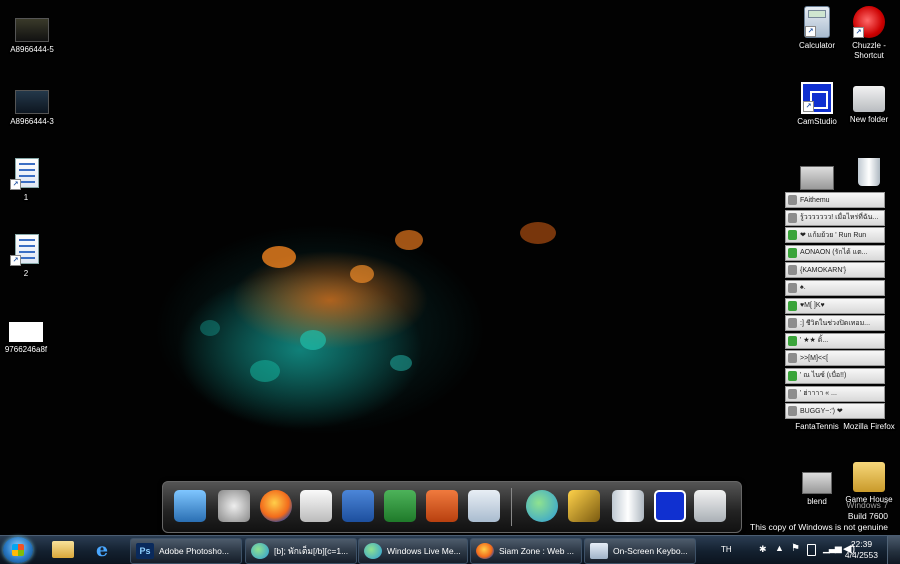  I want to click on ipod-icon, so click(316, 506).